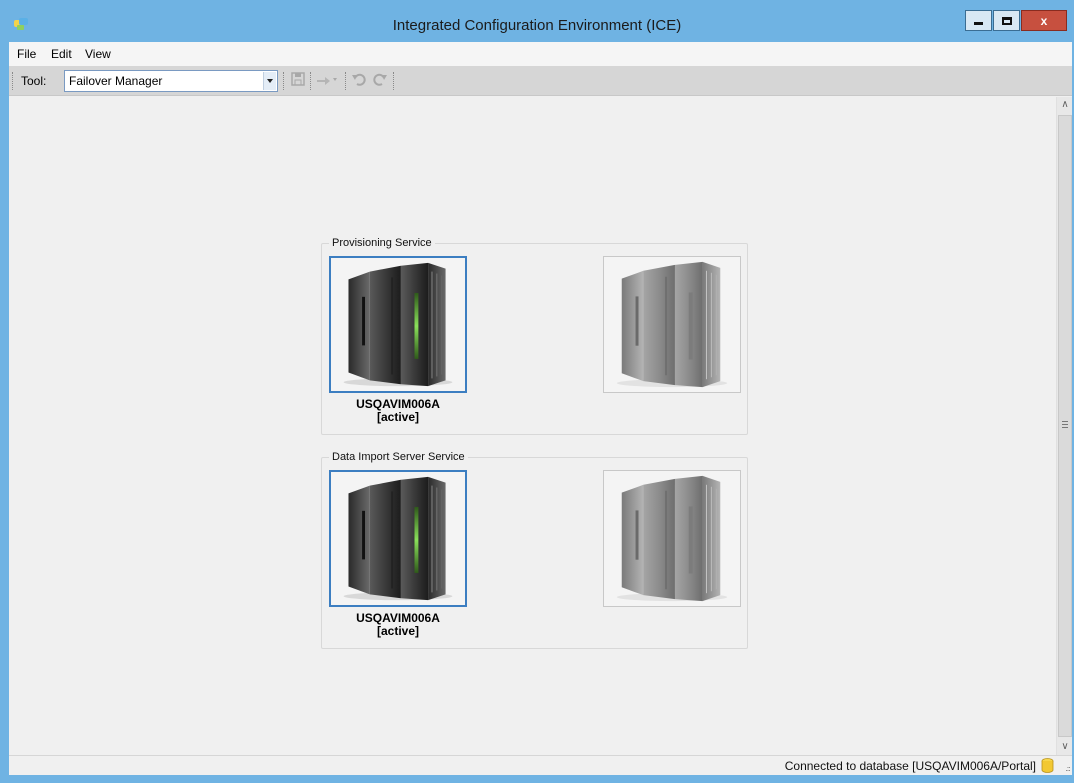 The image size is (1074, 783). I want to click on chevron-down-icon, so click(269, 81).